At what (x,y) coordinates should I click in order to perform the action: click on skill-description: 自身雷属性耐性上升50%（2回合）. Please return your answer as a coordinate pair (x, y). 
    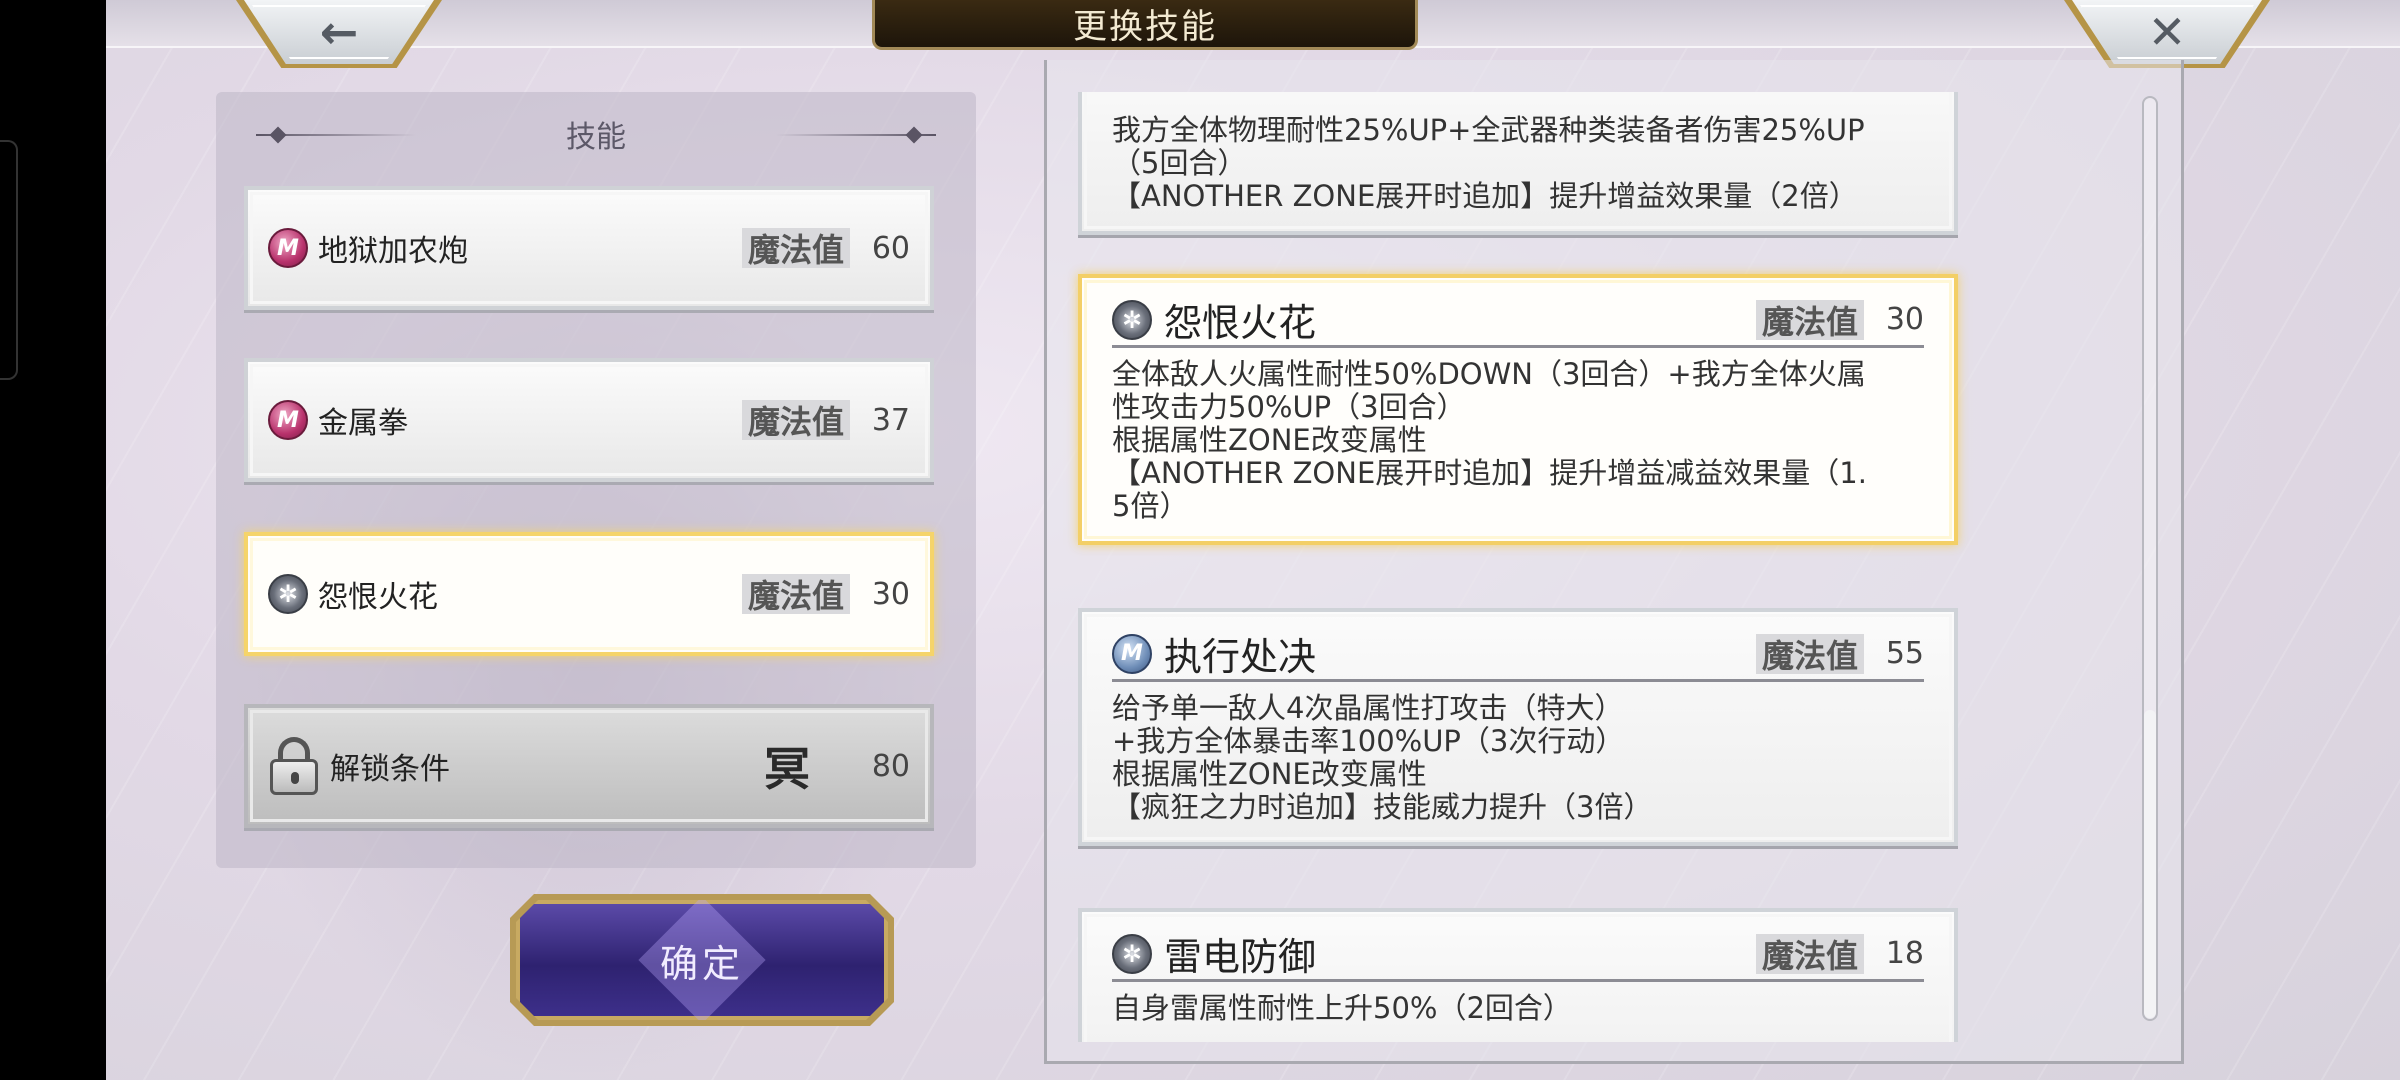
    Looking at the image, I should click on (1518, 1008).